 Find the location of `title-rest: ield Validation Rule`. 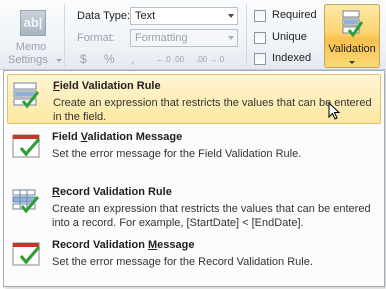

title-rest: ield Validation Rule is located at coordinates (110, 86).